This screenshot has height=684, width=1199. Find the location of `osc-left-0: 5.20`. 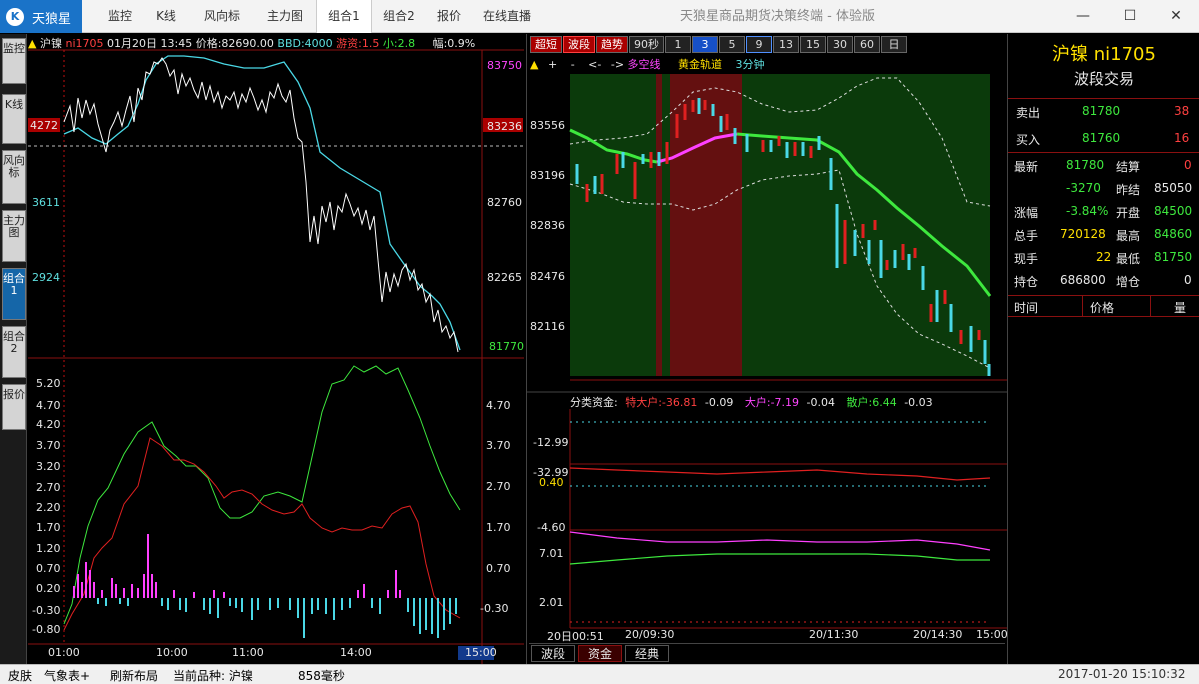

osc-left-0: 5.20 is located at coordinates (48, 383).